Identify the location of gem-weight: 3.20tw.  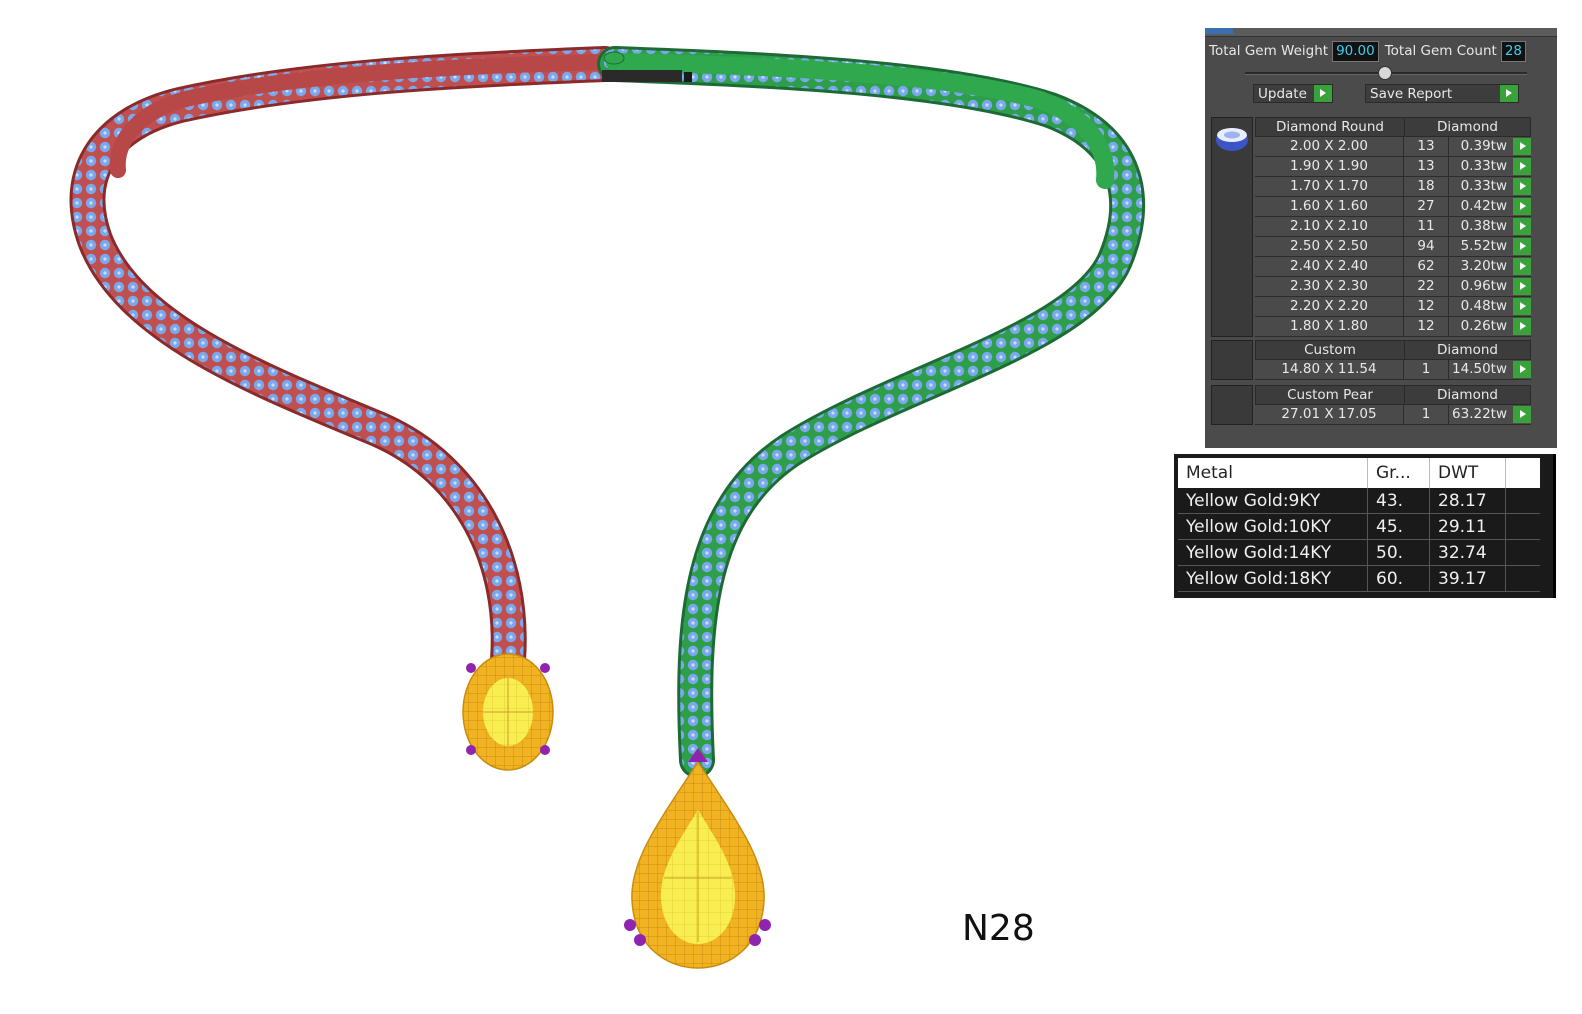
(1483, 266).